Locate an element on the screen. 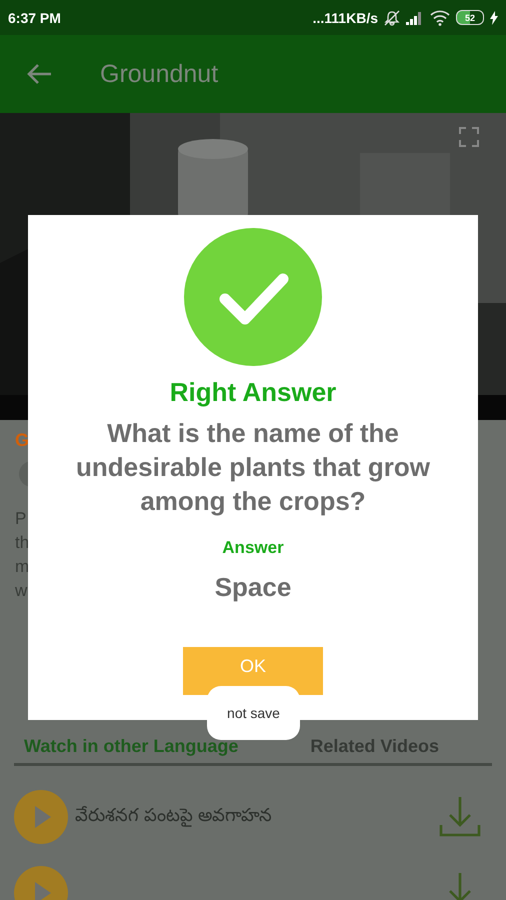 The width and height of the screenshot is (506, 900). status-time: 6:37 PM is located at coordinates (34, 18).